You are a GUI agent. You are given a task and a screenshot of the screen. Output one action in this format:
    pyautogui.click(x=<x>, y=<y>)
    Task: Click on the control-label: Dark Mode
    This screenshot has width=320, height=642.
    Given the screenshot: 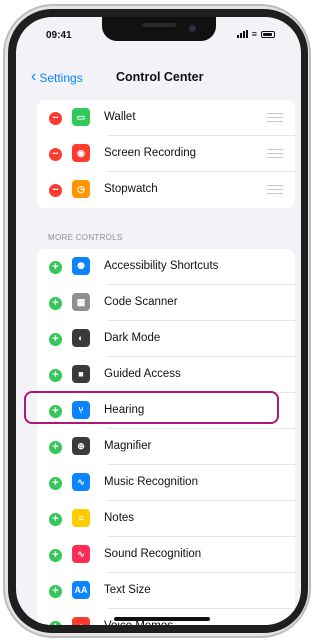 What is the action you would take?
    pyautogui.click(x=132, y=338)
    